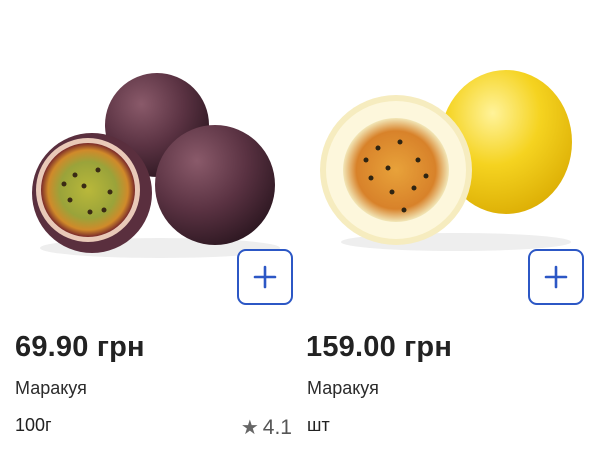  I want to click on rating-value: 4.1, so click(277, 427).